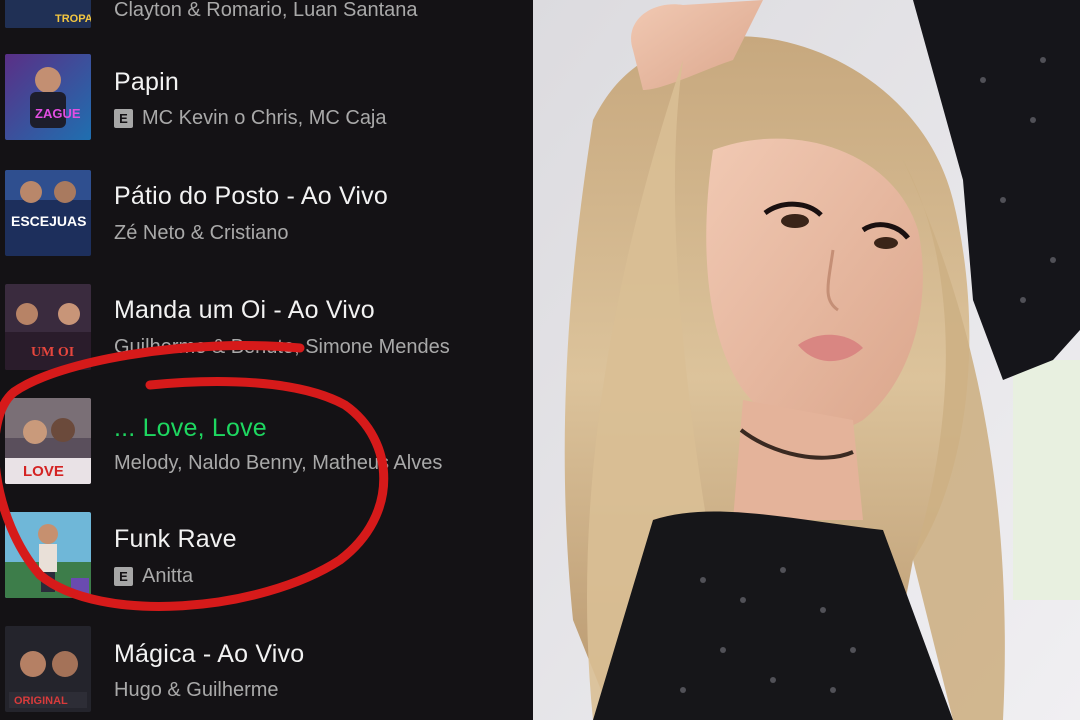 Image resolution: width=1080 pixels, height=720 pixels. I want to click on track-artist-text: Guilherme & Benuto, Simone Mendes, so click(282, 347).